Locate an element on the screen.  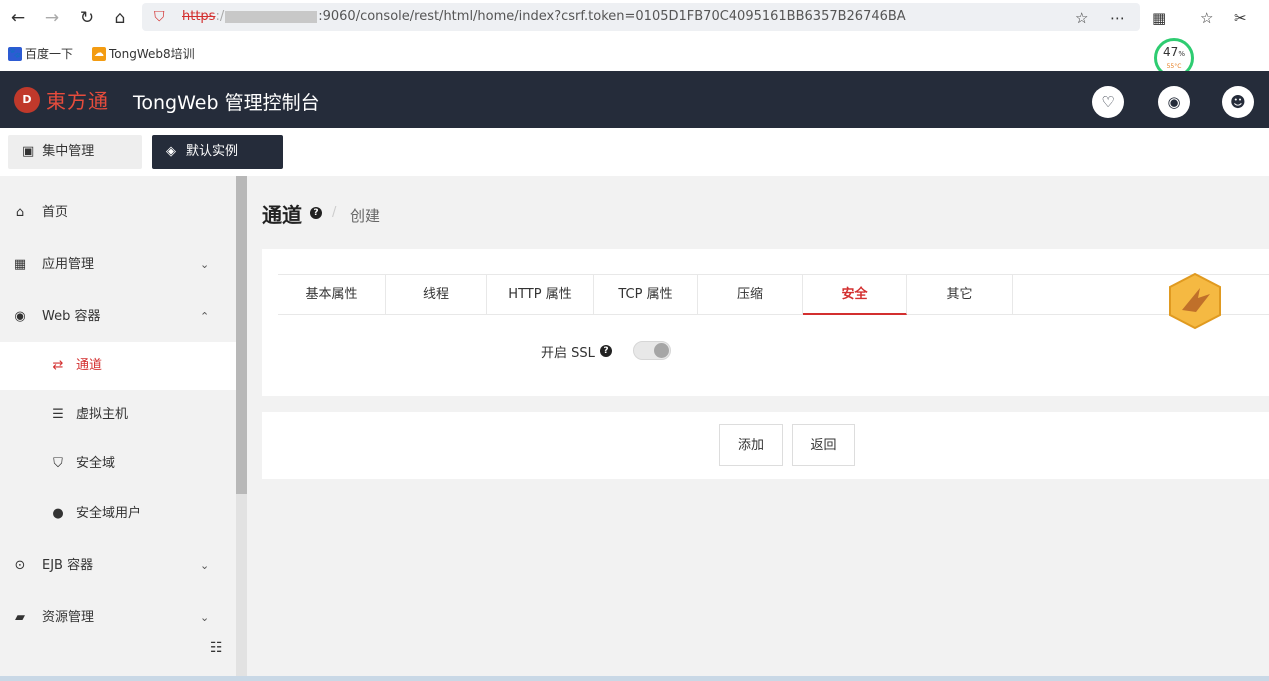
forward-arrow-icon: → is located at coordinates (52, 18).